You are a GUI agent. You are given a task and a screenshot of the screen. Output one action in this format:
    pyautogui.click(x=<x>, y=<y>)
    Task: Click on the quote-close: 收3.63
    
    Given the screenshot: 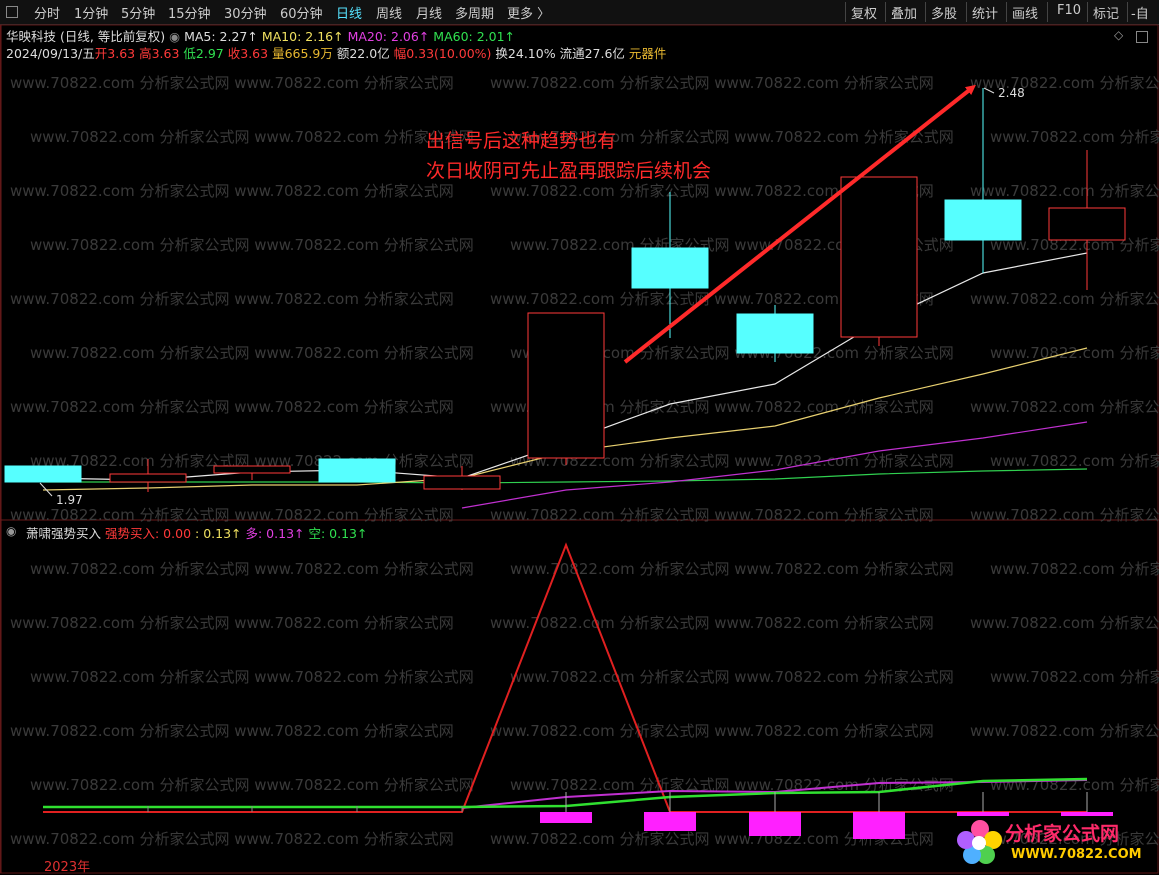 What is the action you would take?
    pyautogui.click(x=248, y=53)
    